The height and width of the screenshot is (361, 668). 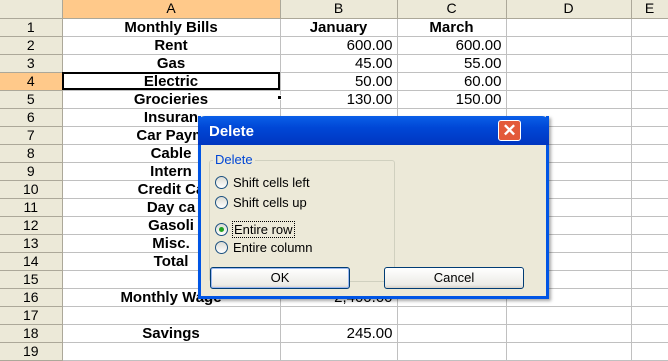 I want to click on cell-b19, so click(x=339, y=351).